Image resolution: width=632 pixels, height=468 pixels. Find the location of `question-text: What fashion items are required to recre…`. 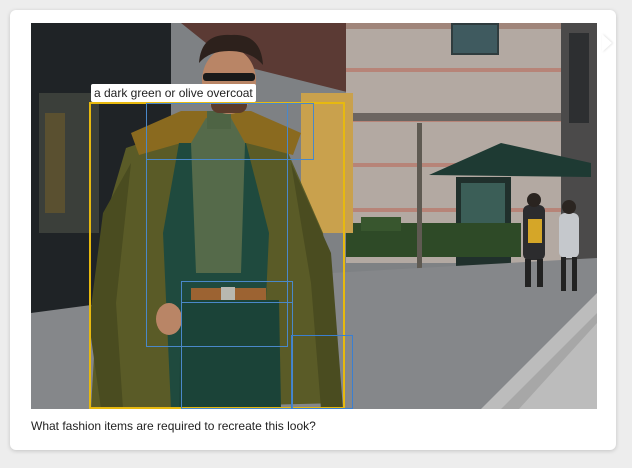

question-text: What fashion items are required to recre… is located at coordinates (173, 426).